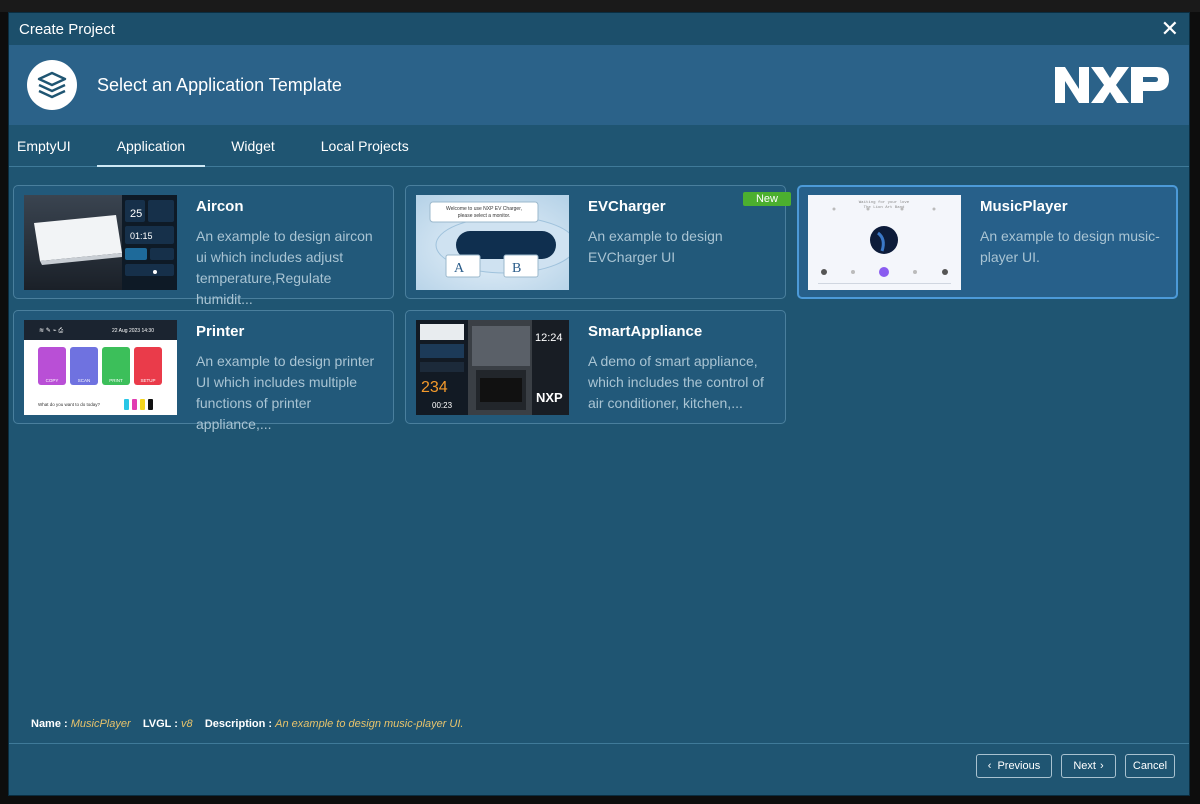 The height and width of the screenshot is (804, 1200). I want to click on lvgl-label: LVGL :, so click(160, 724).